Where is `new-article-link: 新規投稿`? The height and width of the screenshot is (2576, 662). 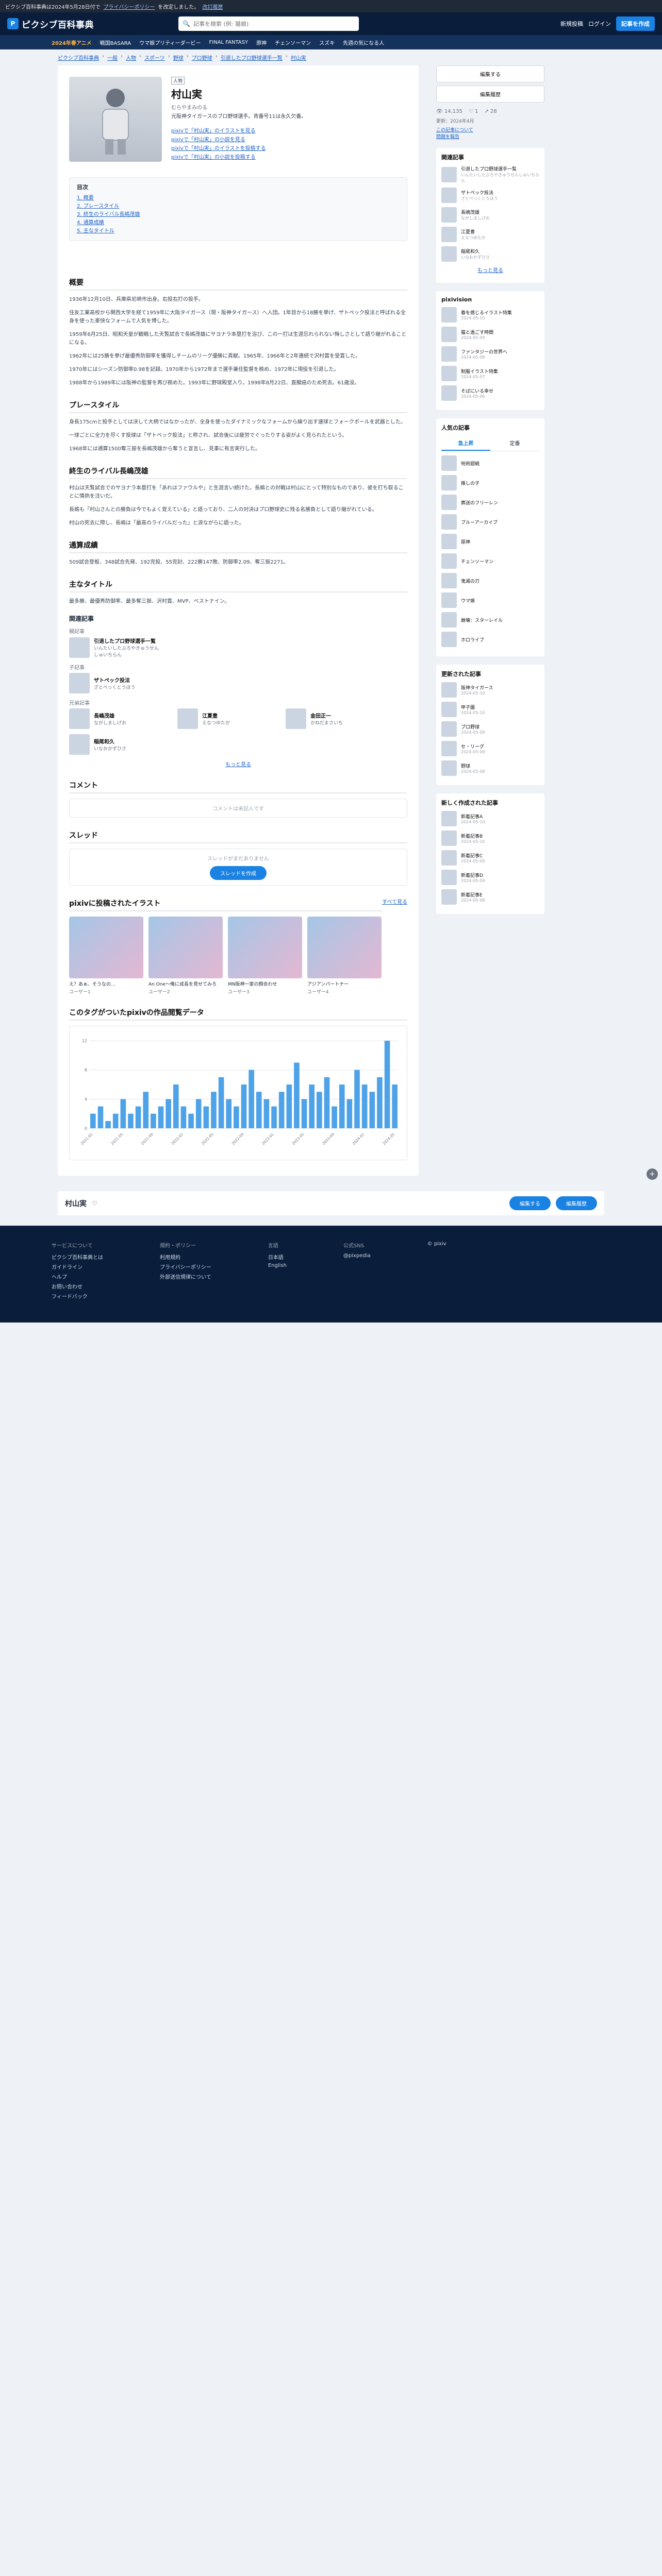
new-article-link: 新規投稿 is located at coordinates (571, 24).